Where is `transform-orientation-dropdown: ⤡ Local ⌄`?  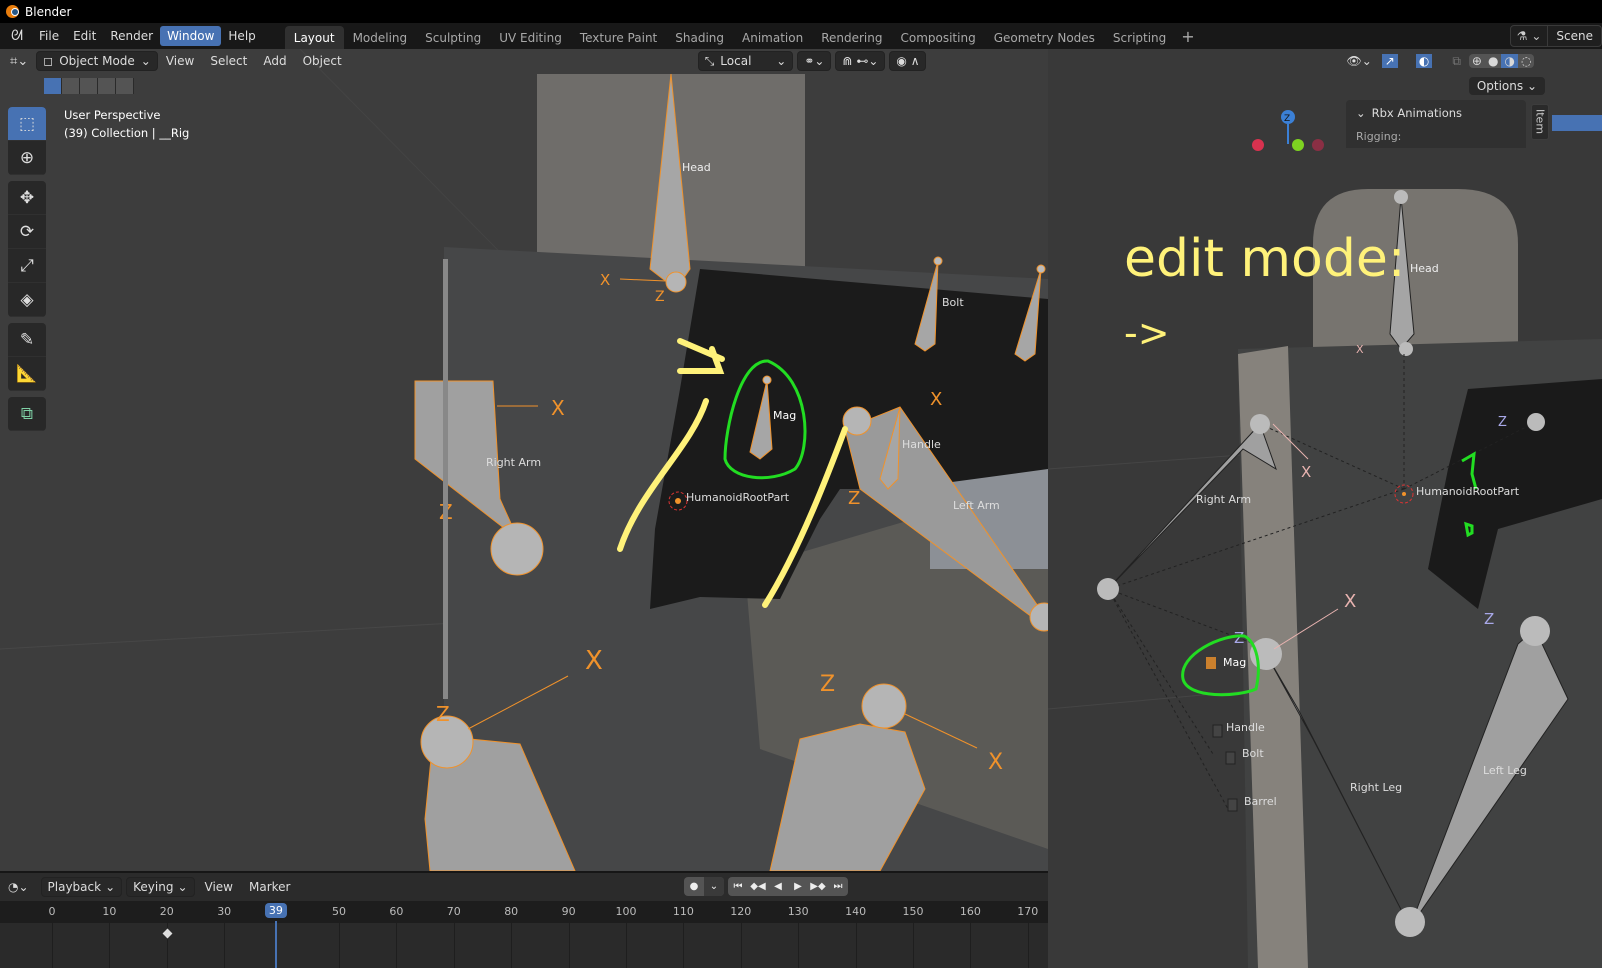
transform-orientation-dropdown: ⤡ Local ⌄ is located at coordinates (745, 61).